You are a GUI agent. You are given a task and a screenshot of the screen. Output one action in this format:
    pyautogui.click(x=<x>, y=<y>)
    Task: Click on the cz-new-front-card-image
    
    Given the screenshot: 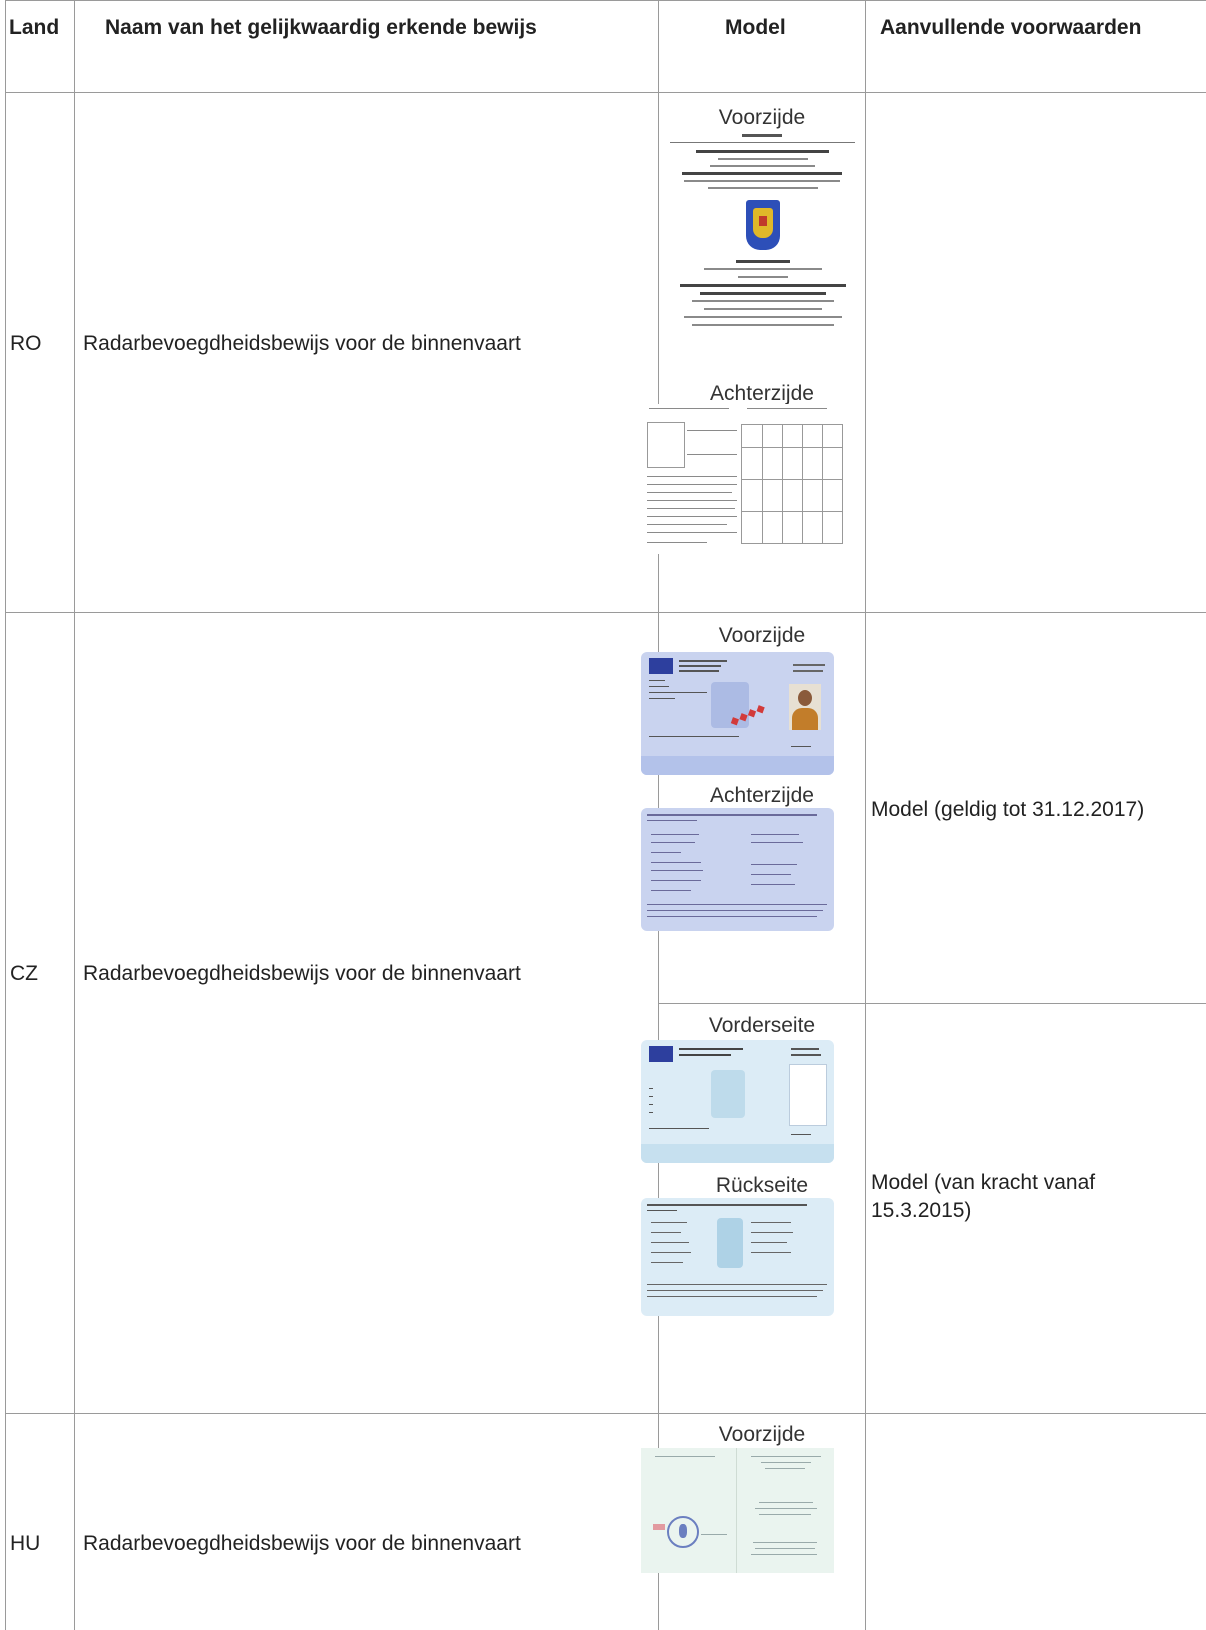 What is the action you would take?
    pyautogui.click(x=737, y=1101)
    